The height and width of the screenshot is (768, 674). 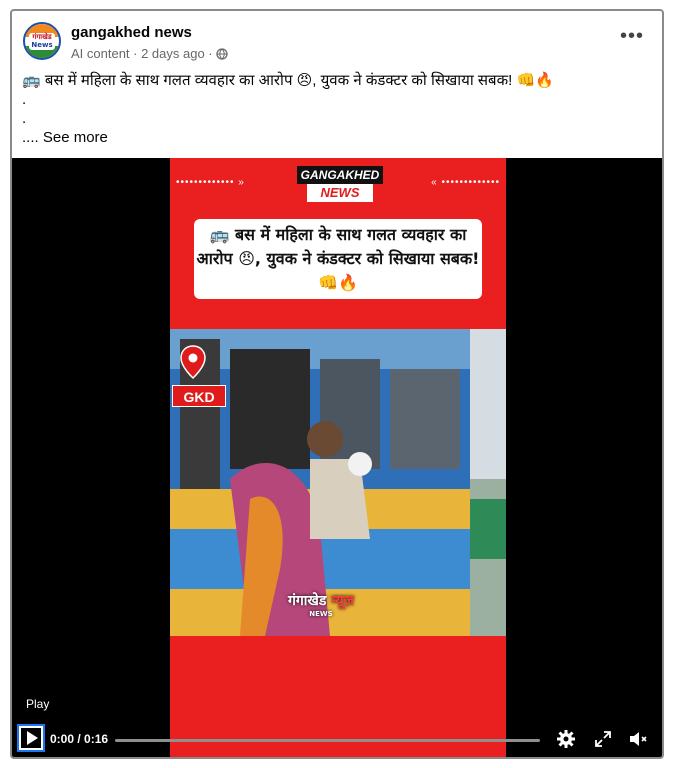 I want to click on brand-logo: GANGAKHED NEWS, so click(x=340, y=185).